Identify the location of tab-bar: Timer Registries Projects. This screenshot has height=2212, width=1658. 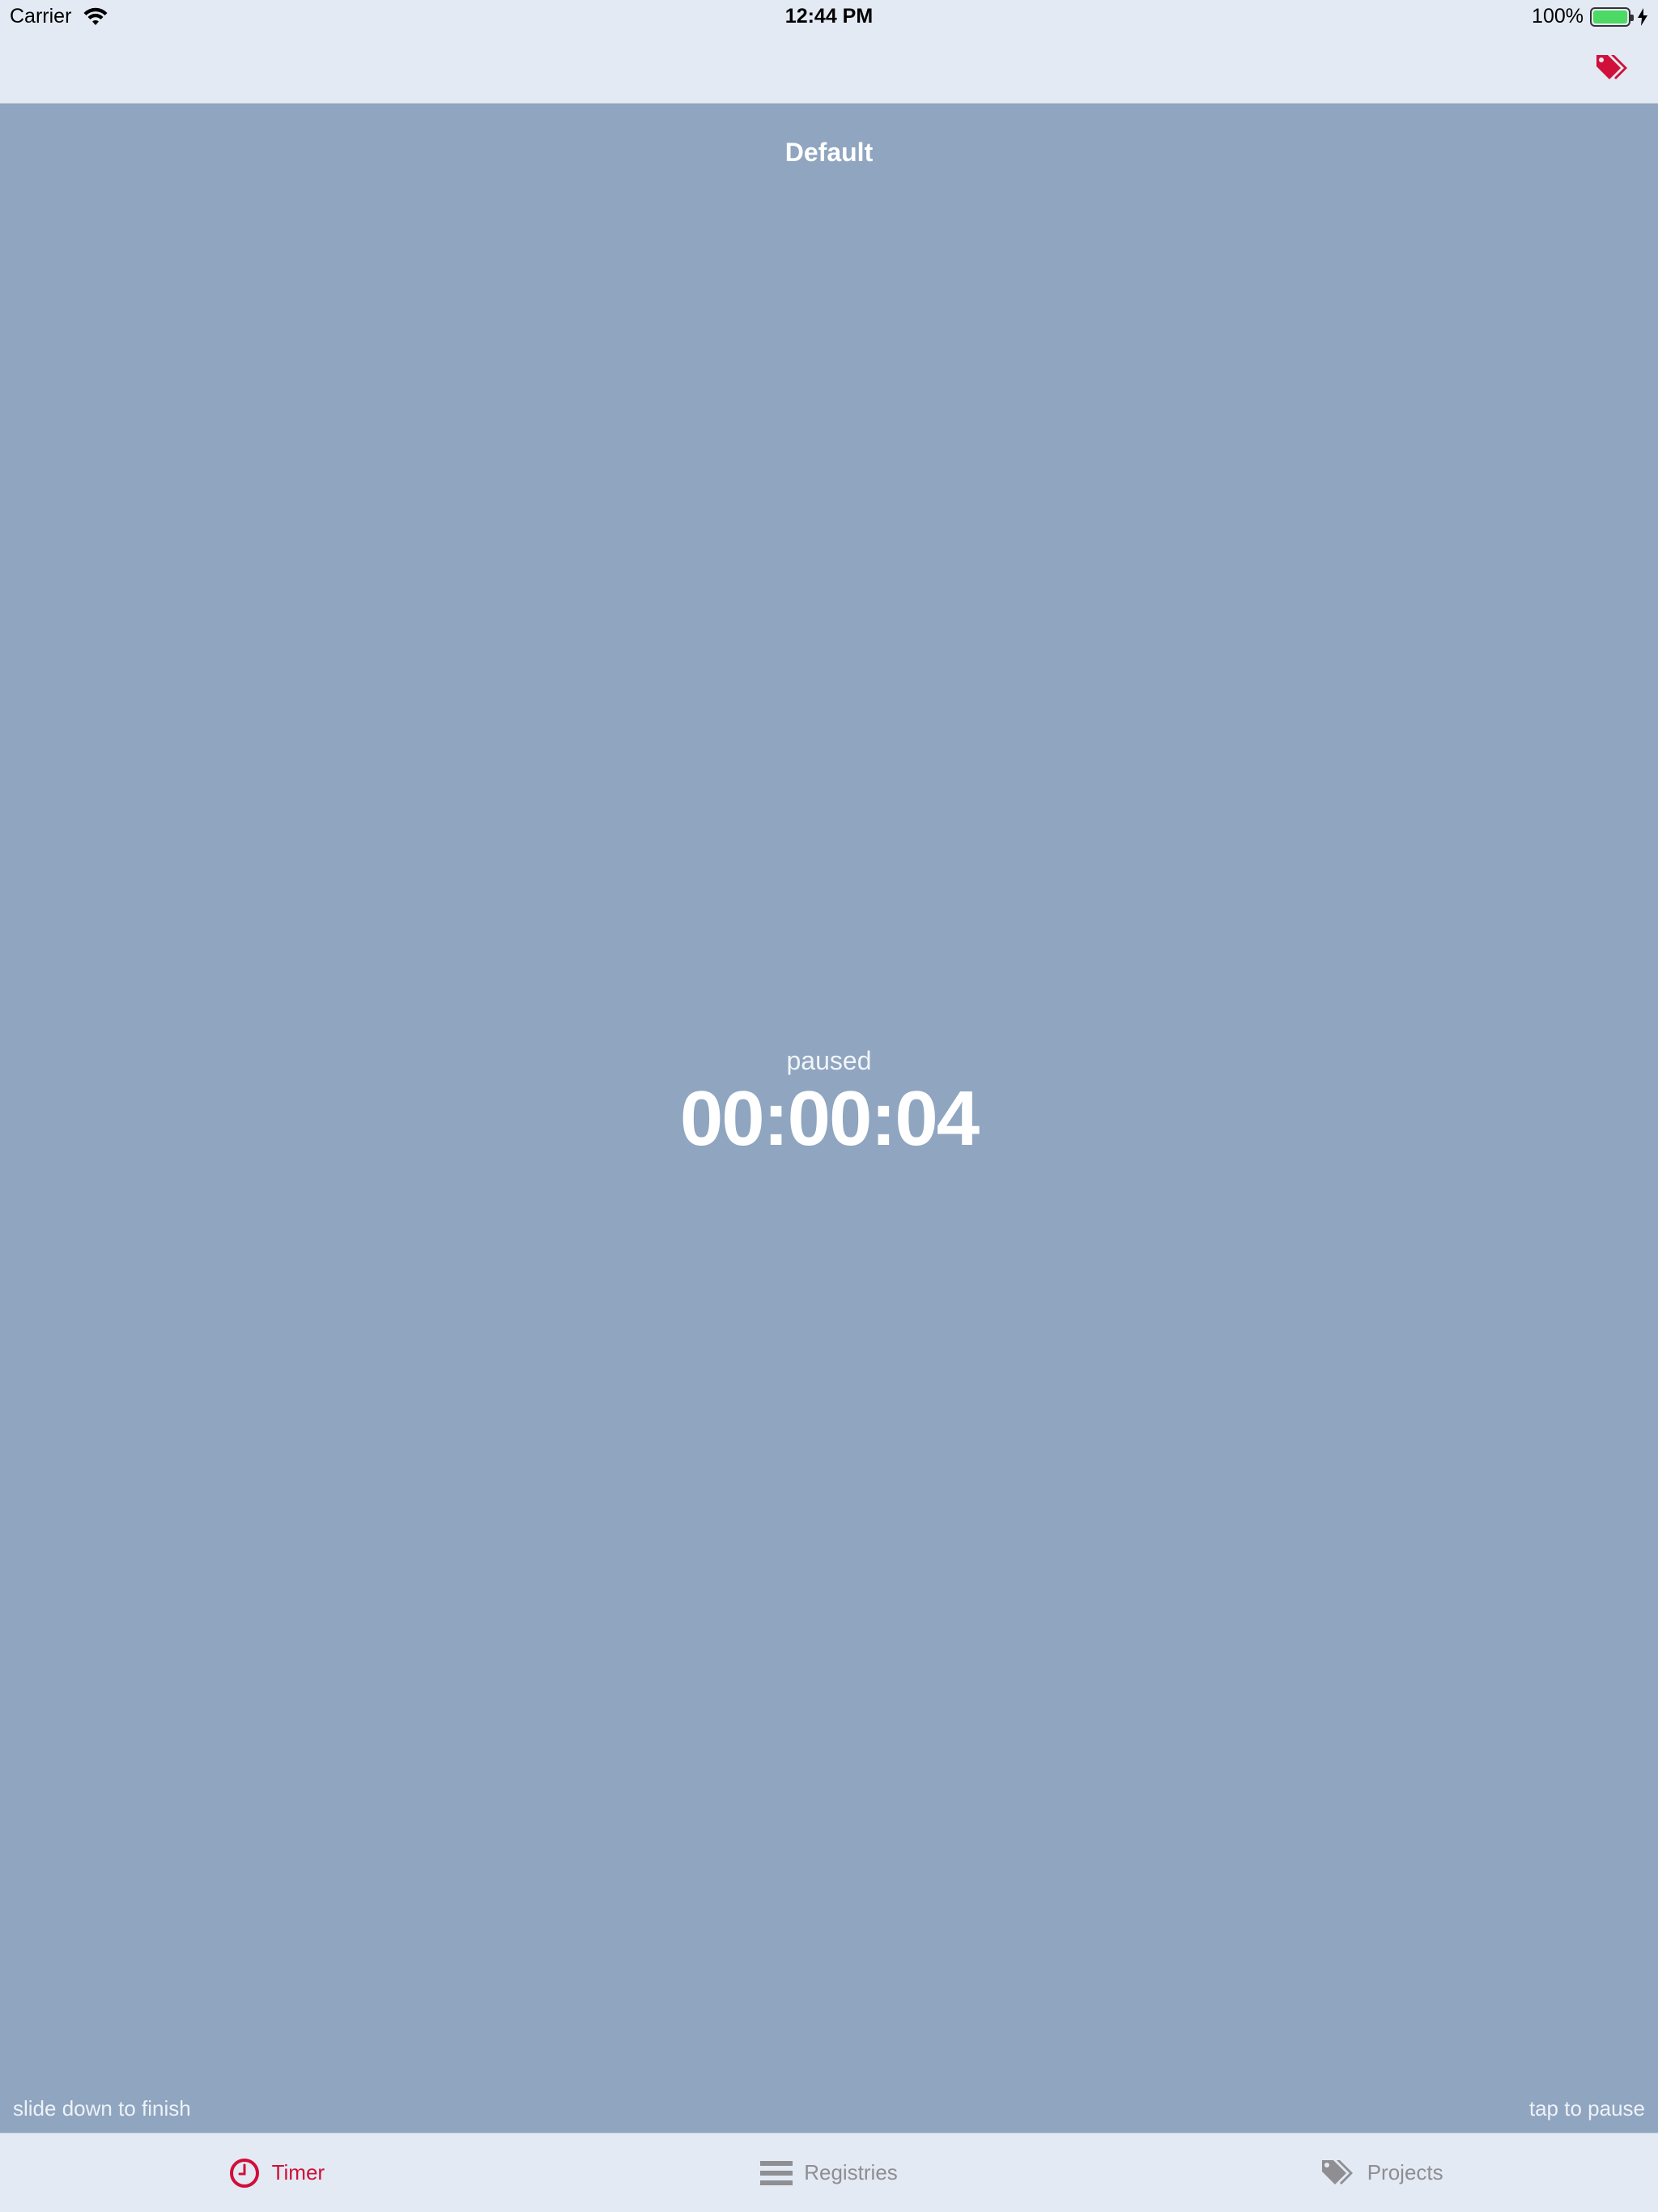
(829, 2172).